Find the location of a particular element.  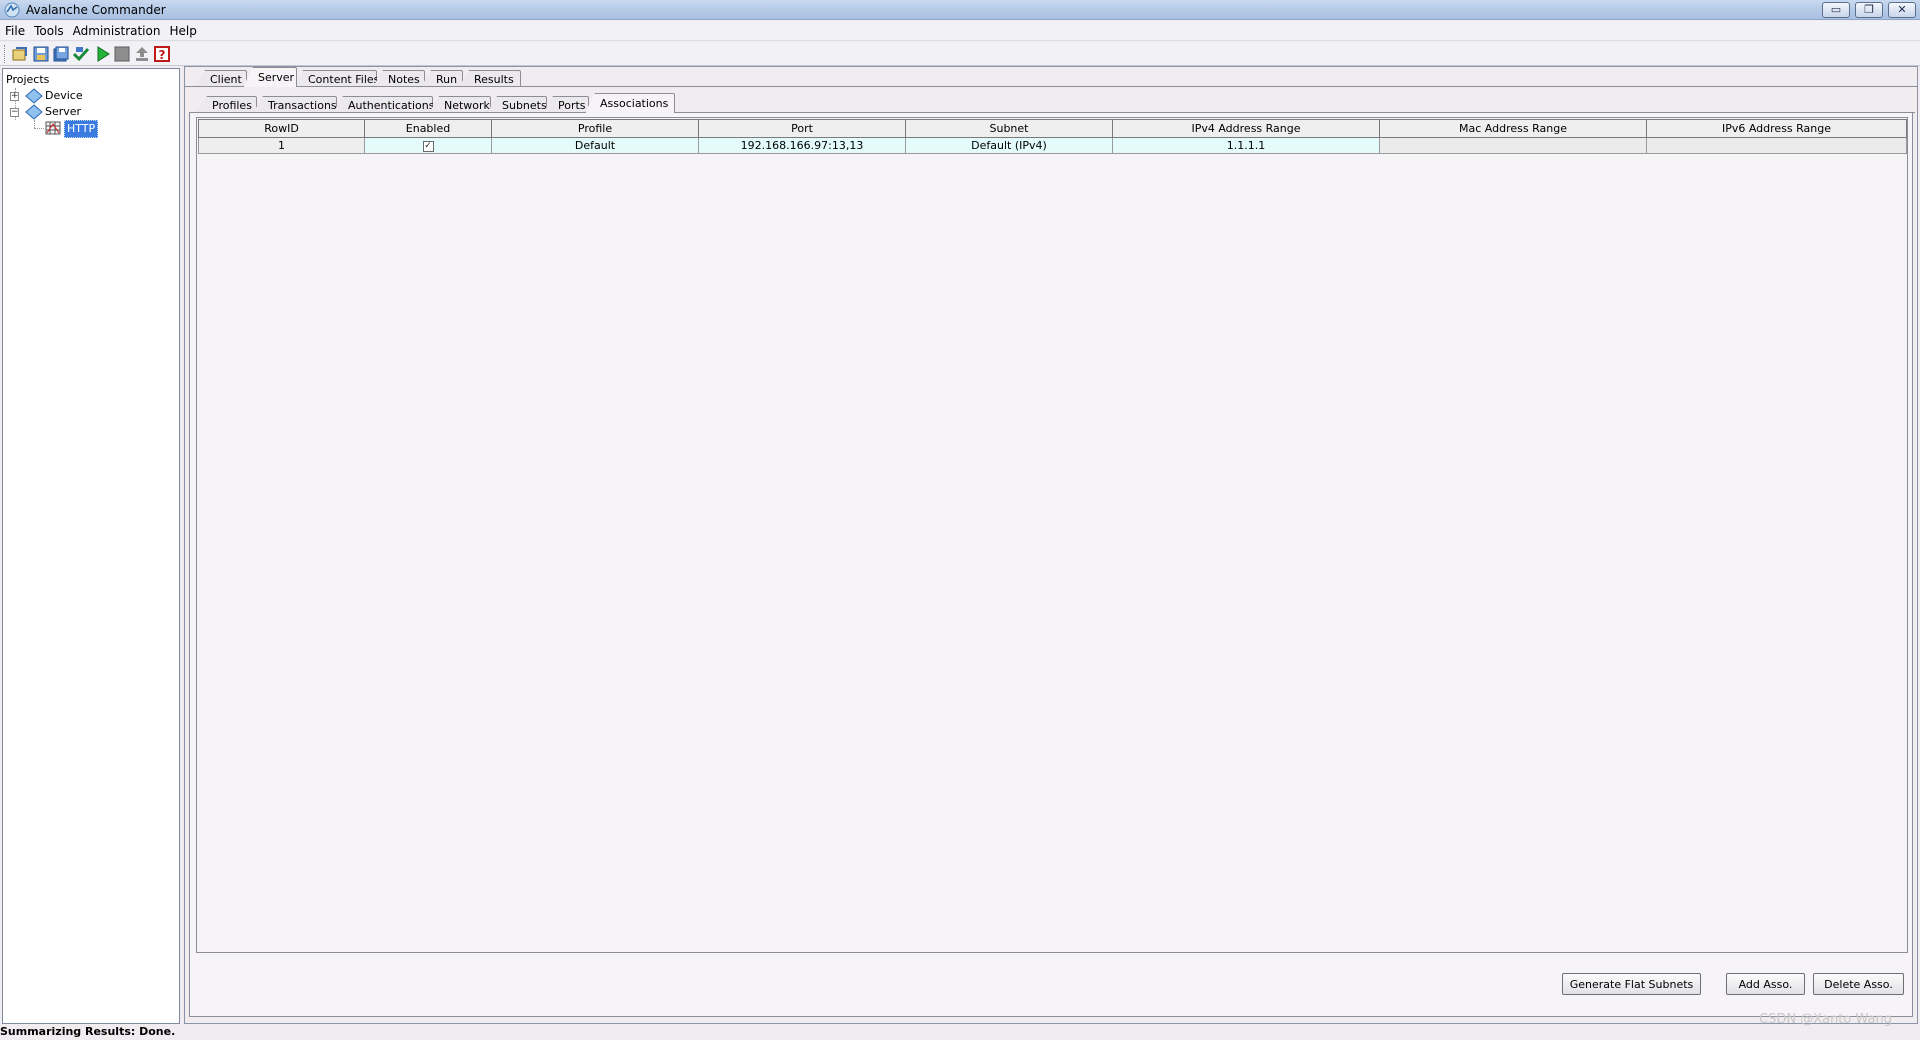

title-bar: Avalanche Commander ▭ ❐ ✕ is located at coordinates (960, 10).